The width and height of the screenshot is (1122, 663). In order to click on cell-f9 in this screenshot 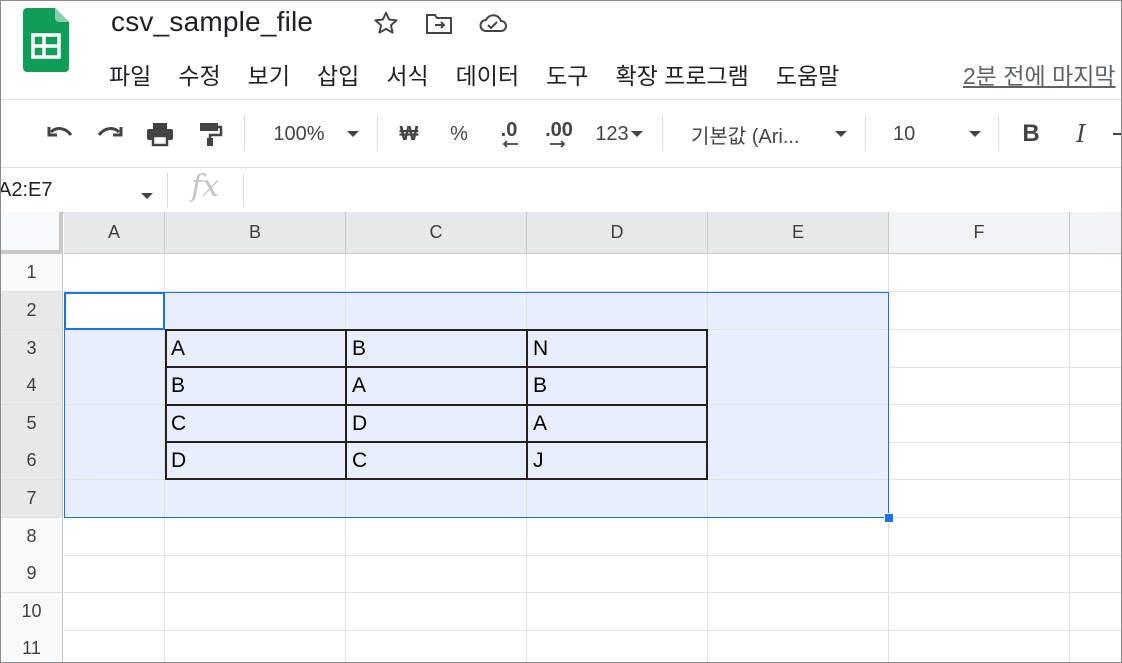, I will do `click(979, 574)`.